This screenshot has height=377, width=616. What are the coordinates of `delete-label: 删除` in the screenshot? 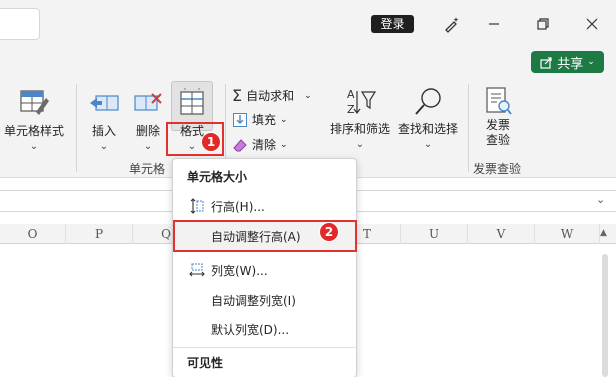 It's located at (147, 131).